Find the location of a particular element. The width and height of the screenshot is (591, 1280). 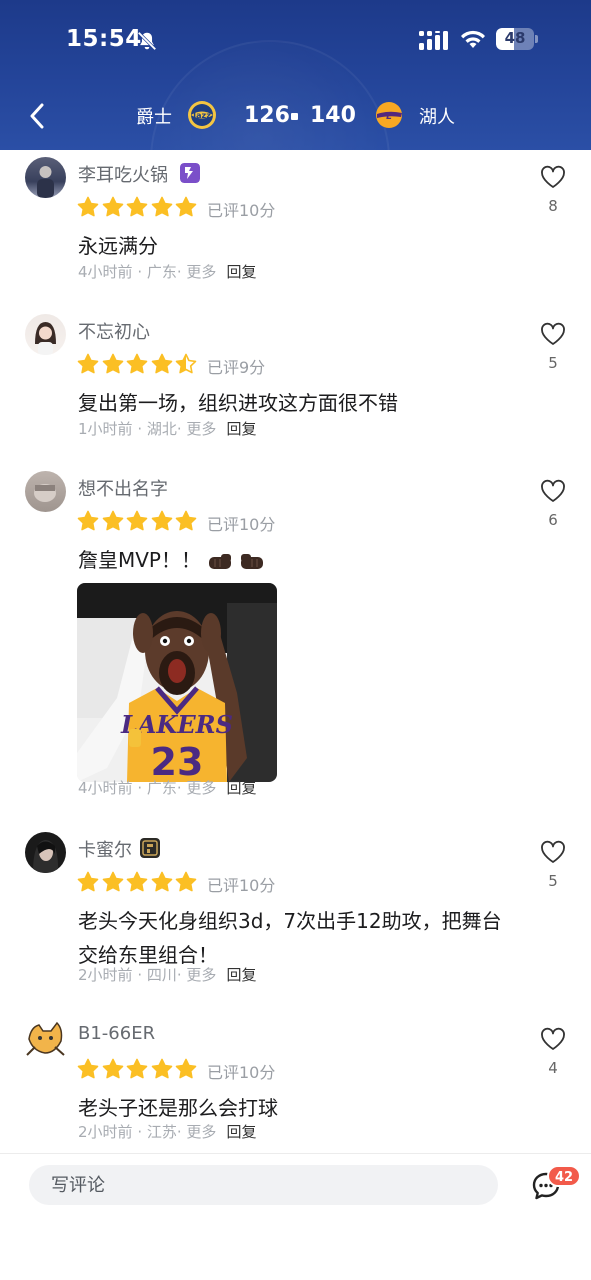

username: 不忘初心 is located at coordinates (114, 331).